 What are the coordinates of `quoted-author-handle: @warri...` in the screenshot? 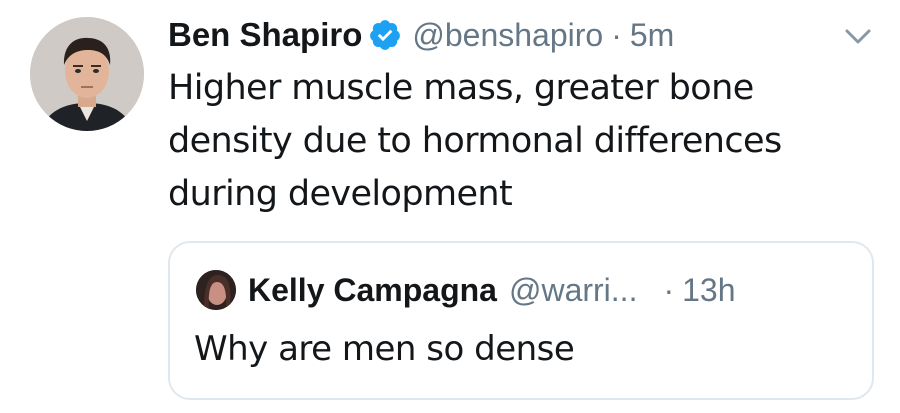 It's located at (573, 290).